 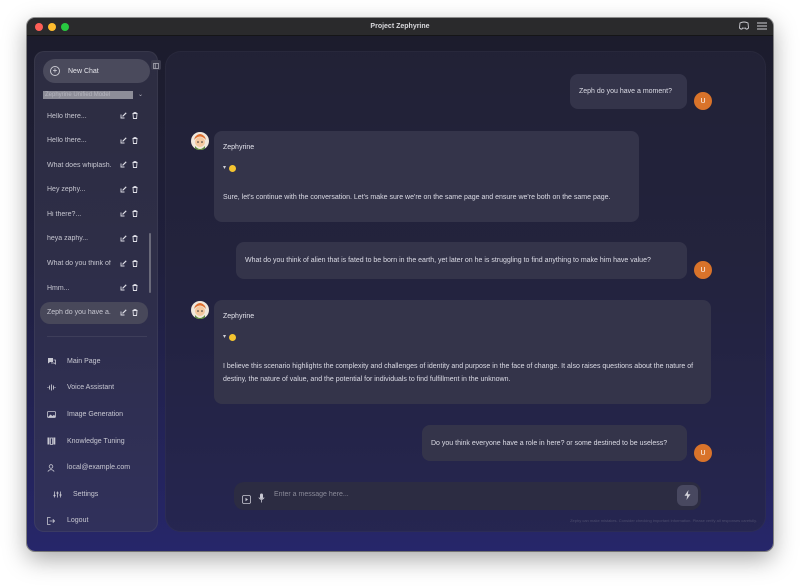 What do you see at coordinates (97, 336) in the screenshot?
I see `sidebar-divider` at bounding box center [97, 336].